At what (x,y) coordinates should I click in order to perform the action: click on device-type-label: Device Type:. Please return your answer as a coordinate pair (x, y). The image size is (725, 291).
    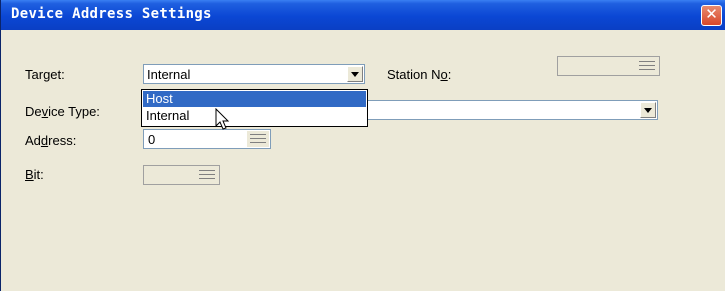
    Looking at the image, I should click on (62, 111).